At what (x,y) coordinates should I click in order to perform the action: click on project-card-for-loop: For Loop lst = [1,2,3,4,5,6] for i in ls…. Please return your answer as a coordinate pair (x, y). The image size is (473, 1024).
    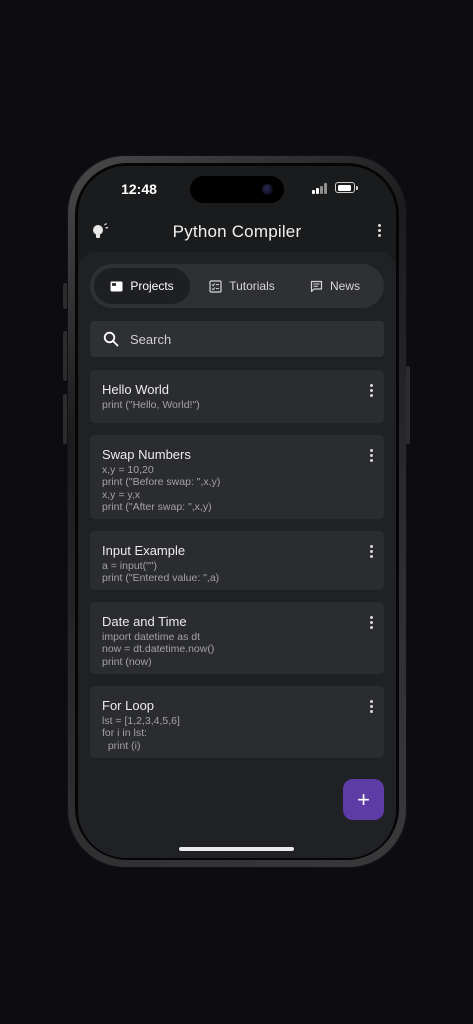
    Looking at the image, I should click on (237, 722).